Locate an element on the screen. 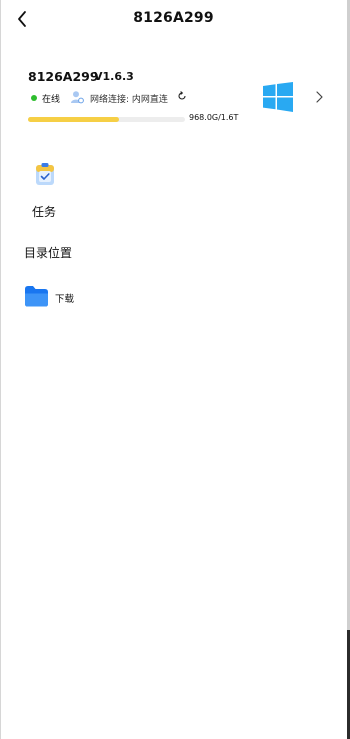 This screenshot has height=739, width=350. refresh-icon is located at coordinates (182, 96).